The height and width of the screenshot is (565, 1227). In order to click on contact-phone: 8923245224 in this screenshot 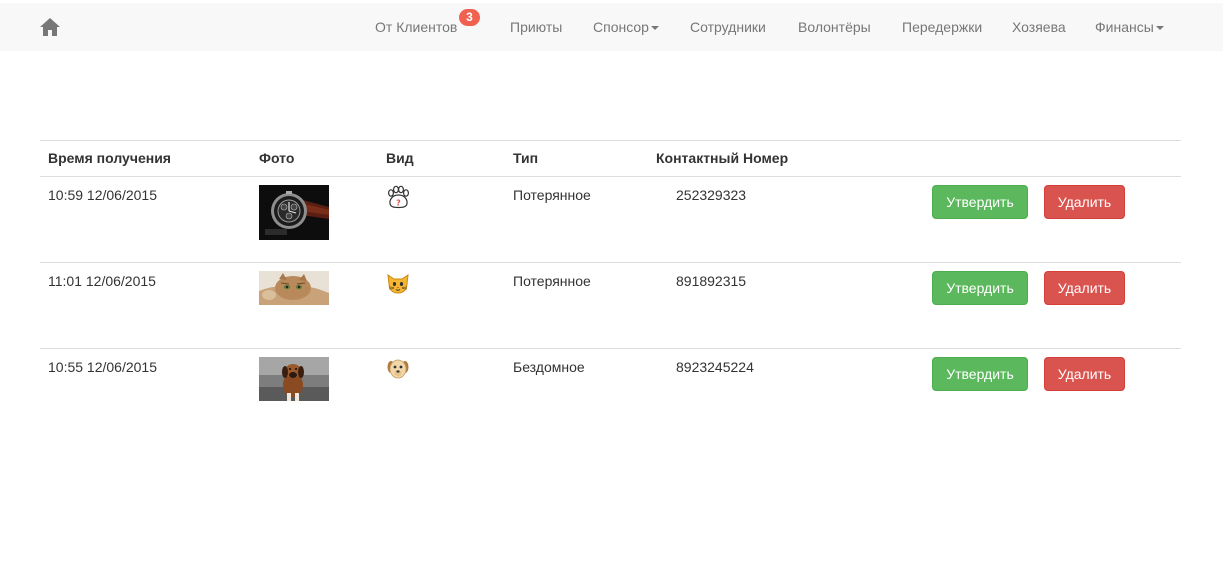, I will do `click(715, 367)`.